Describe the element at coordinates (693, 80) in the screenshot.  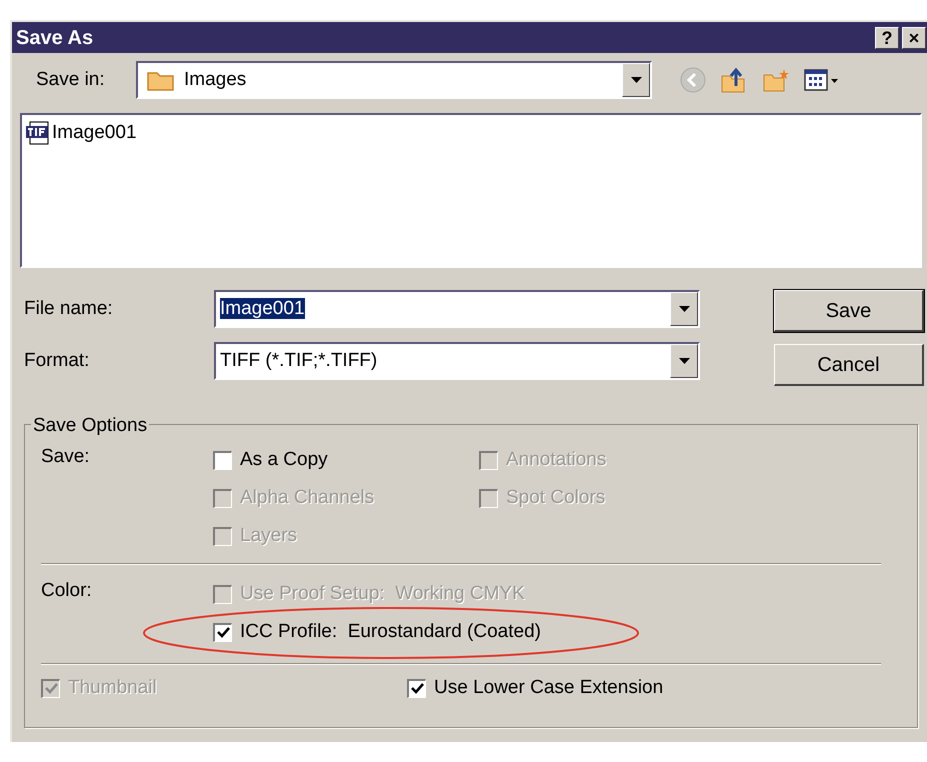
I see `back-icon` at that location.